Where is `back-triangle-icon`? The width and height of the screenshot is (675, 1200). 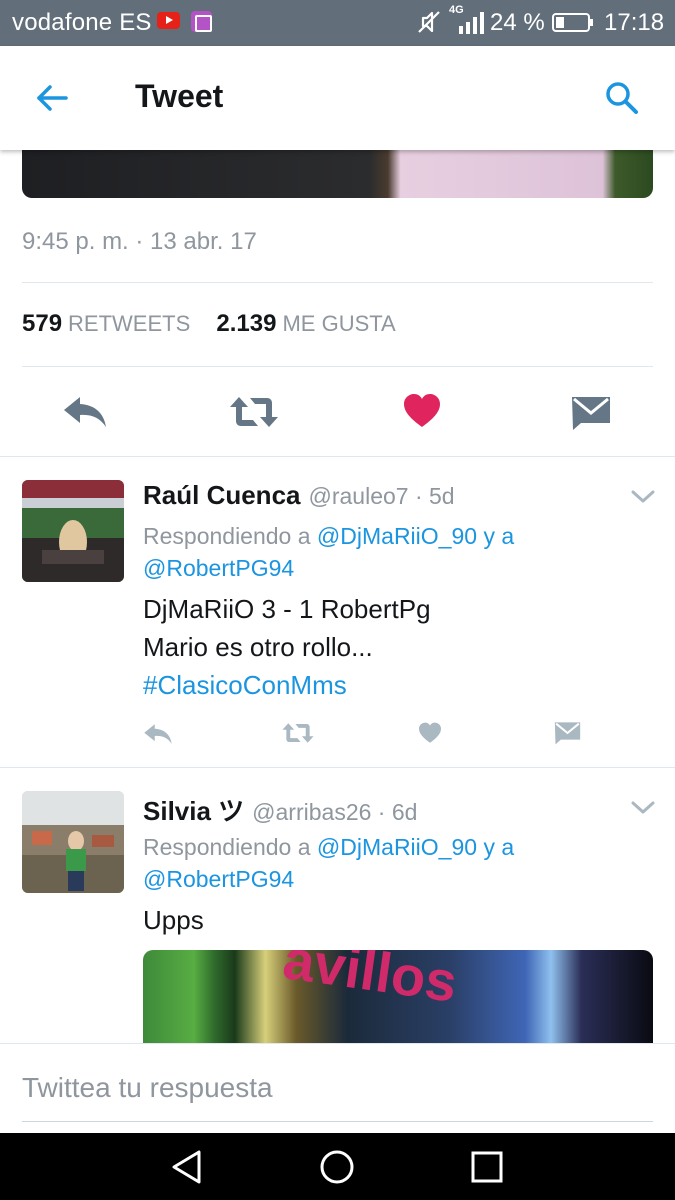 back-triangle-icon is located at coordinates (188, 1167).